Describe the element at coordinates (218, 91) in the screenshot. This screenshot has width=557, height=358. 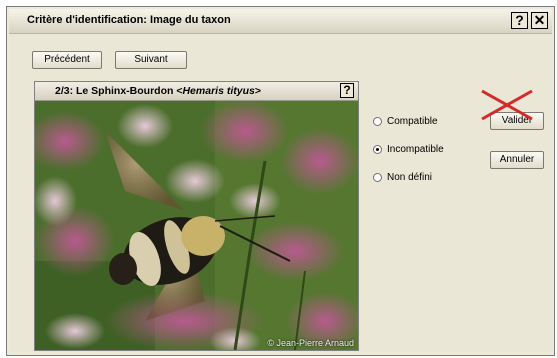
I see `species-name: Hemaris tityus` at that location.